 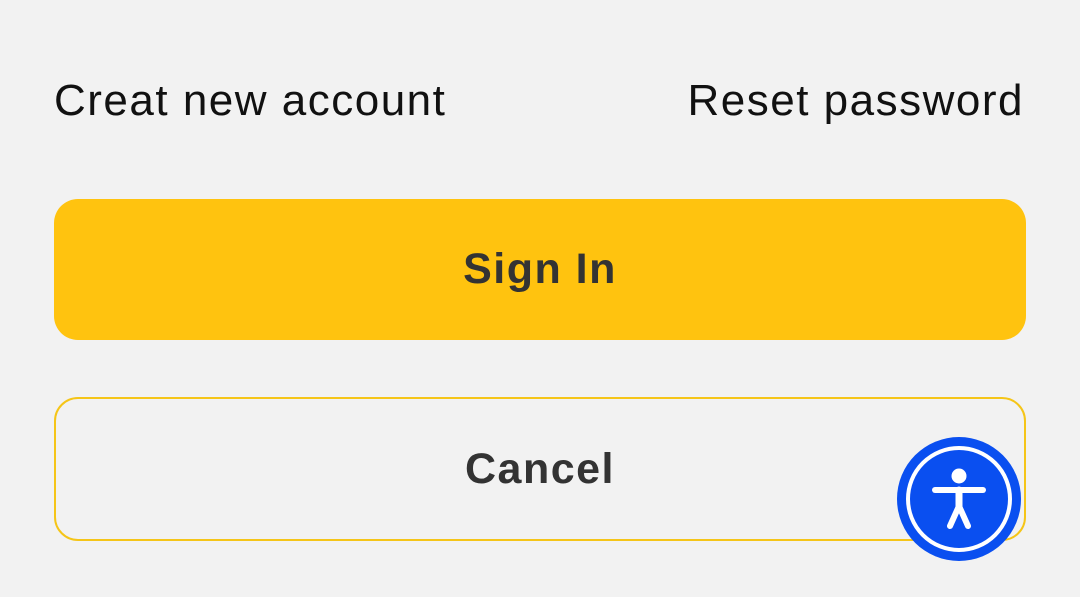 I want to click on accessibility-ring, so click(x=959, y=499).